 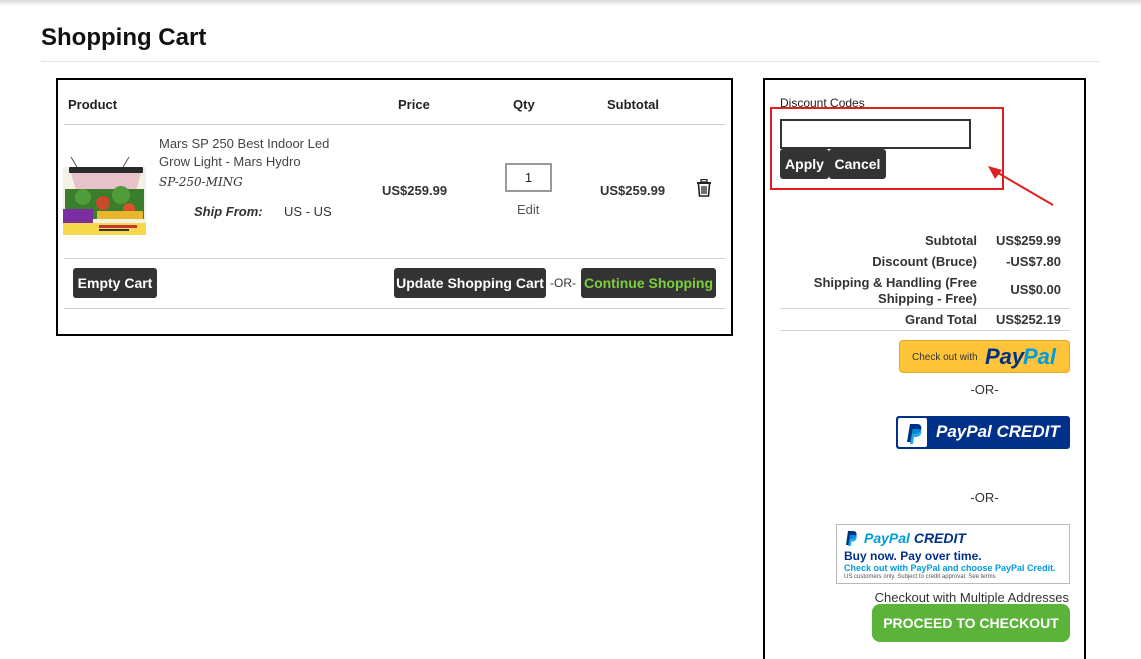 What do you see at coordinates (394, 124) in the screenshot?
I see `header-divider` at bounding box center [394, 124].